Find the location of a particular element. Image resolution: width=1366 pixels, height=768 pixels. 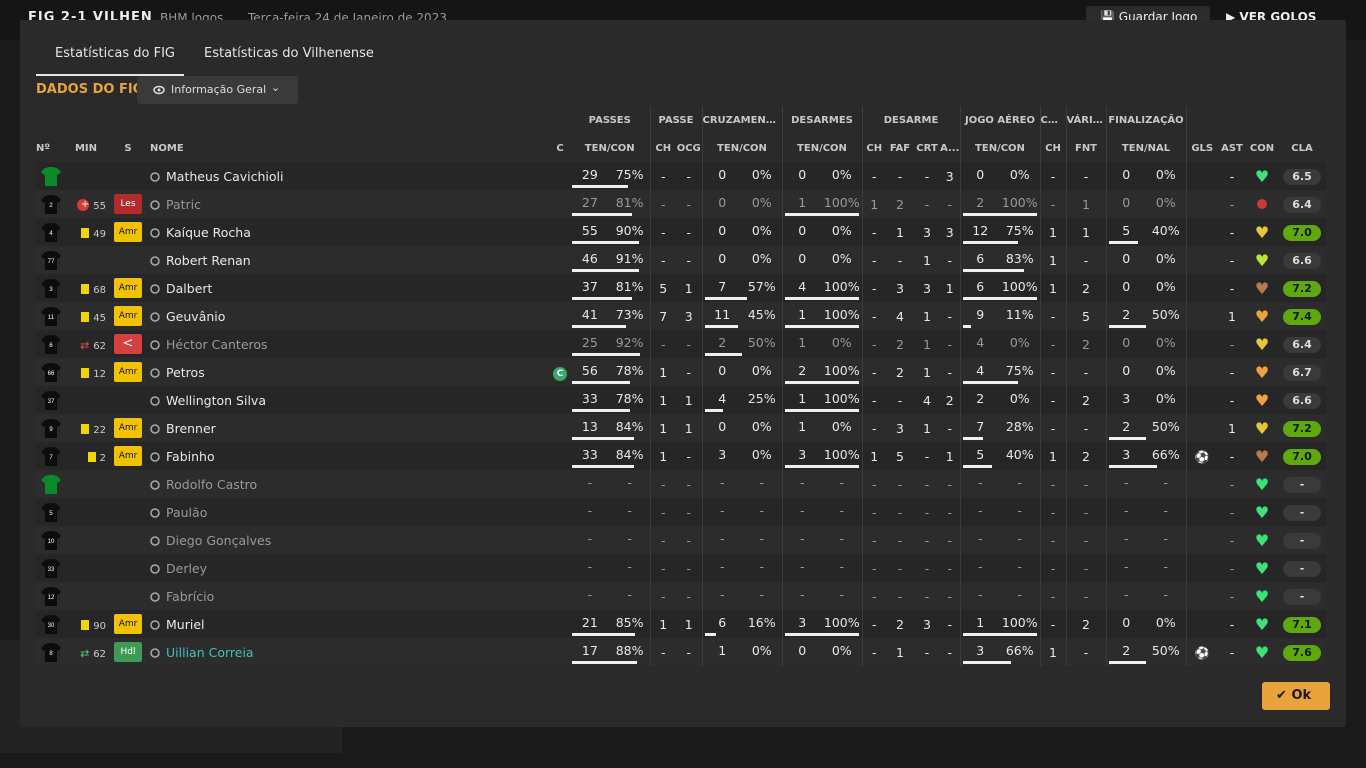

column-header: CON is located at coordinates (1262, 148).